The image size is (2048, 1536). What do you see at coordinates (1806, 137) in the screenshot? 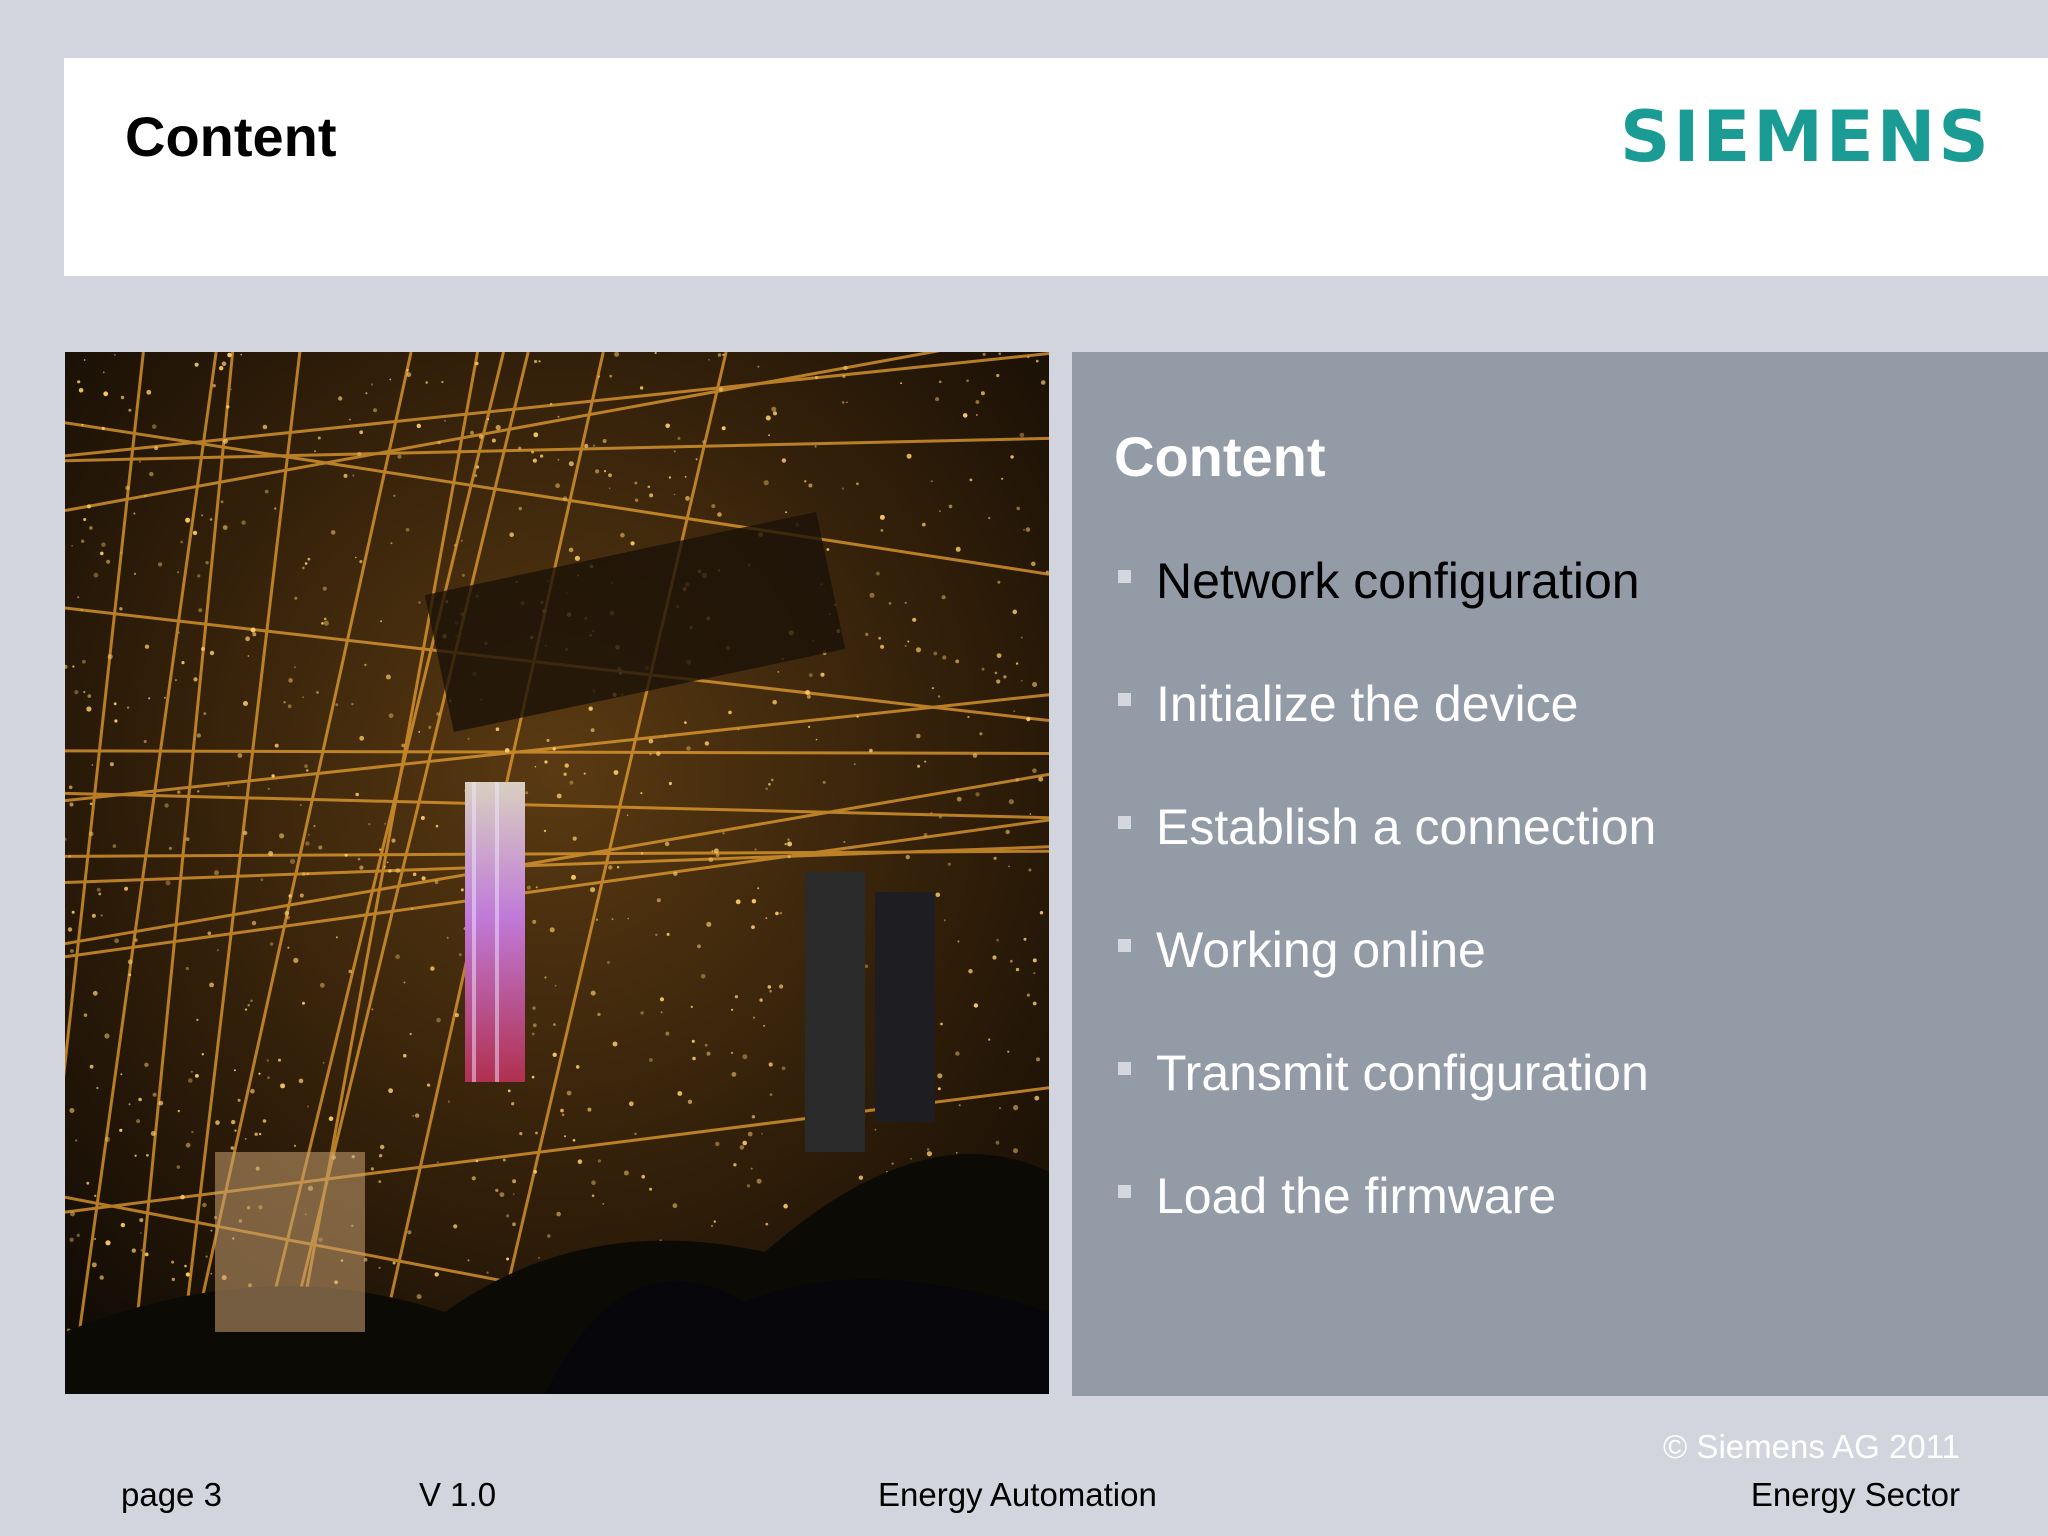
I see `siemens-logo: SIEMENS` at bounding box center [1806, 137].